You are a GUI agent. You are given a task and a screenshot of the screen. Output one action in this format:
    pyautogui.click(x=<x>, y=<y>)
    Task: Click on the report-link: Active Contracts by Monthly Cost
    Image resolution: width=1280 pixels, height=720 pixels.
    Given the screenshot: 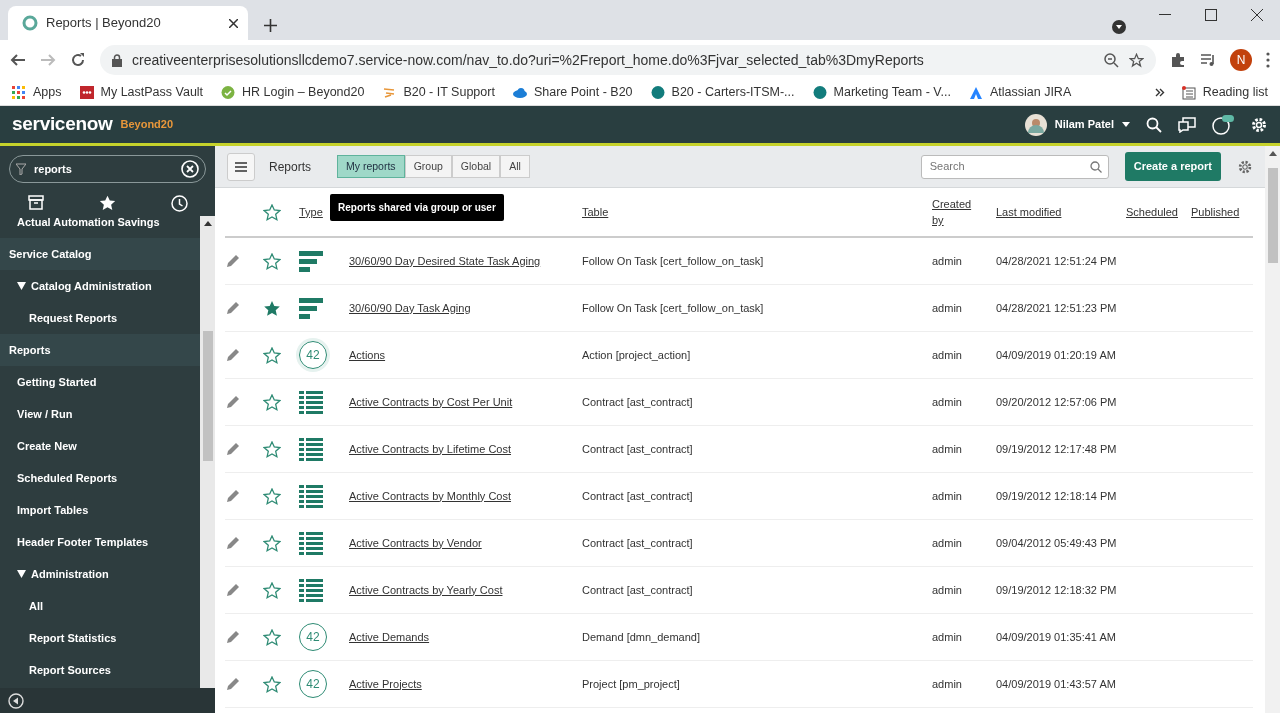 What is the action you would take?
    pyautogui.click(x=430, y=496)
    